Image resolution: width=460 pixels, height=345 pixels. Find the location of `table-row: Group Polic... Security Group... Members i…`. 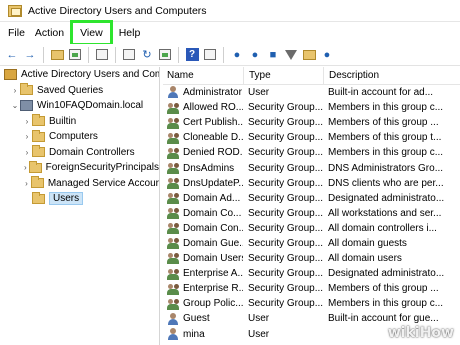

table-row: Group Polic... Security Group... Members i… is located at coordinates (311, 303).